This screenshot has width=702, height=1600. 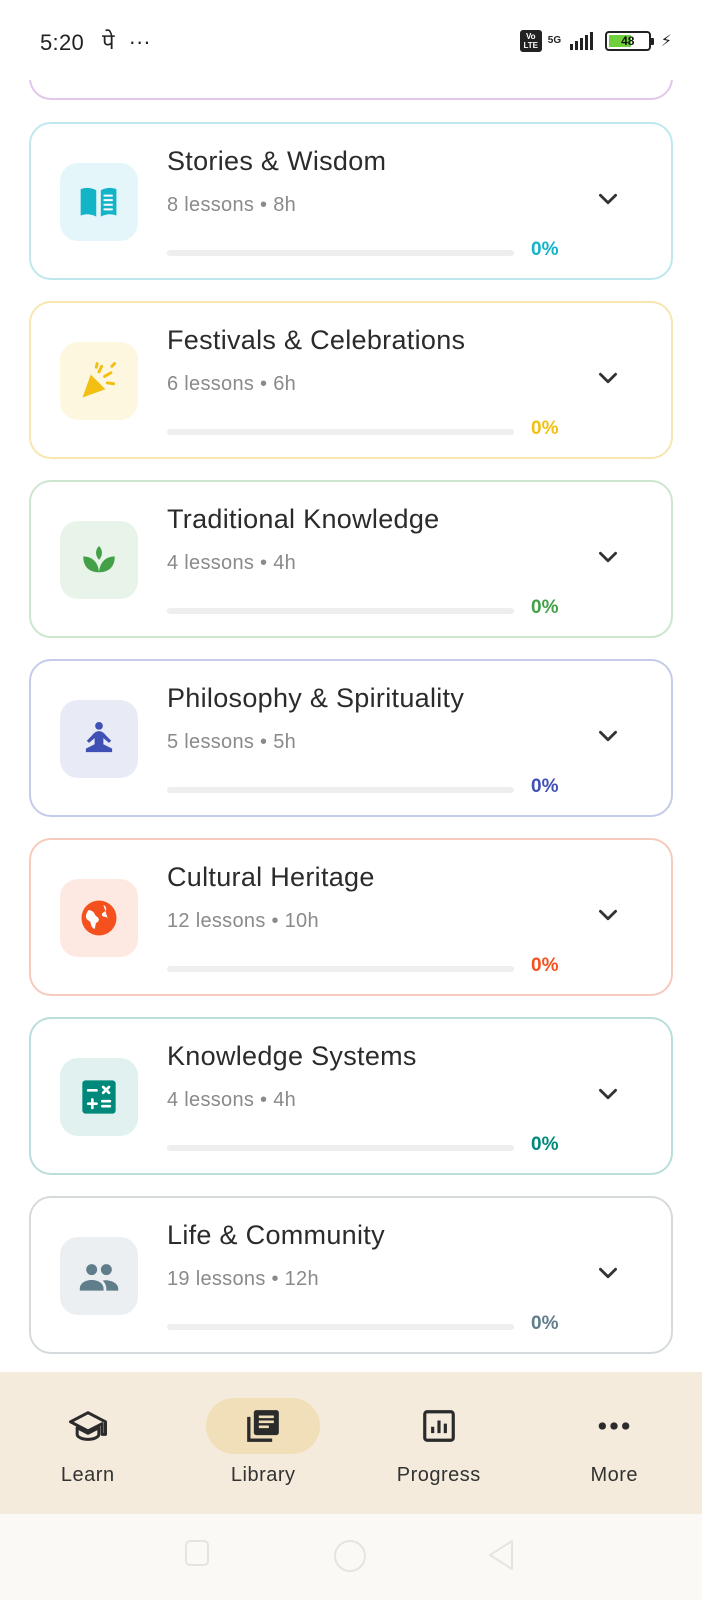 What do you see at coordinates (501, 1555) in the screenshot?
I see `back-button-icon` at bounding box center [501, 1555].